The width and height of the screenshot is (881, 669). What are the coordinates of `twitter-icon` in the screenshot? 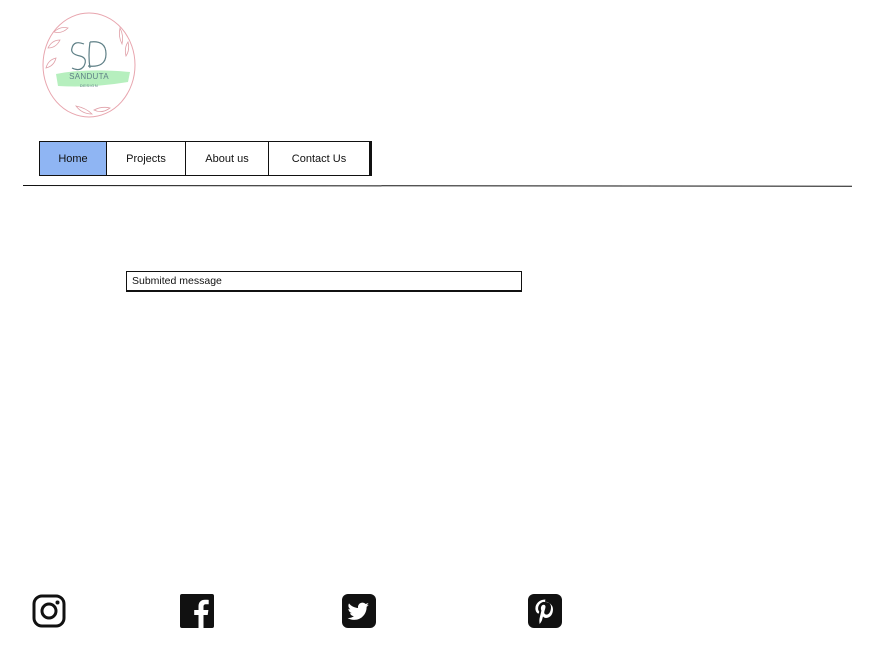 It's located at (359, 611).